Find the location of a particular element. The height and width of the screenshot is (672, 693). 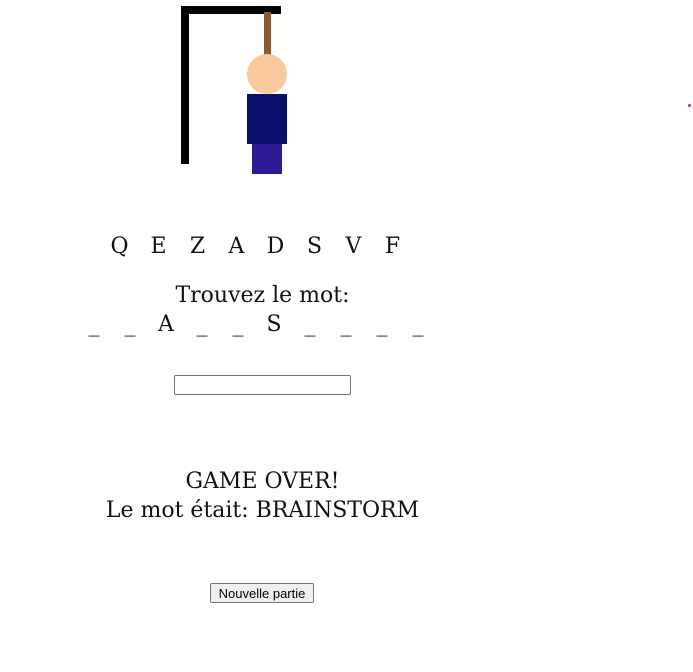

used-letter: D is located at coordinates (275, 246).